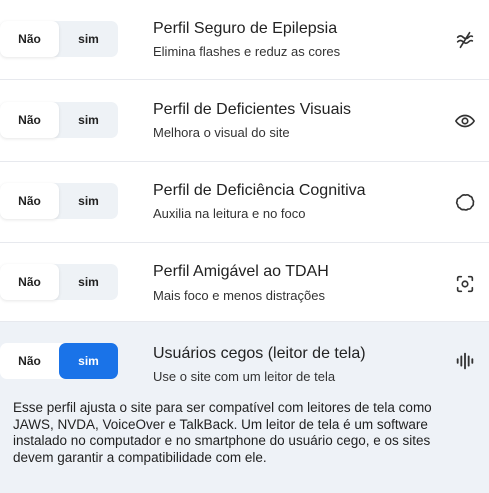 The image size is (489, 493). What do you see at coordinates (229, 213) in the screenshot?
I see `profile-description: Auxilia na leitura e no foco` at bounding box center [229, 213].